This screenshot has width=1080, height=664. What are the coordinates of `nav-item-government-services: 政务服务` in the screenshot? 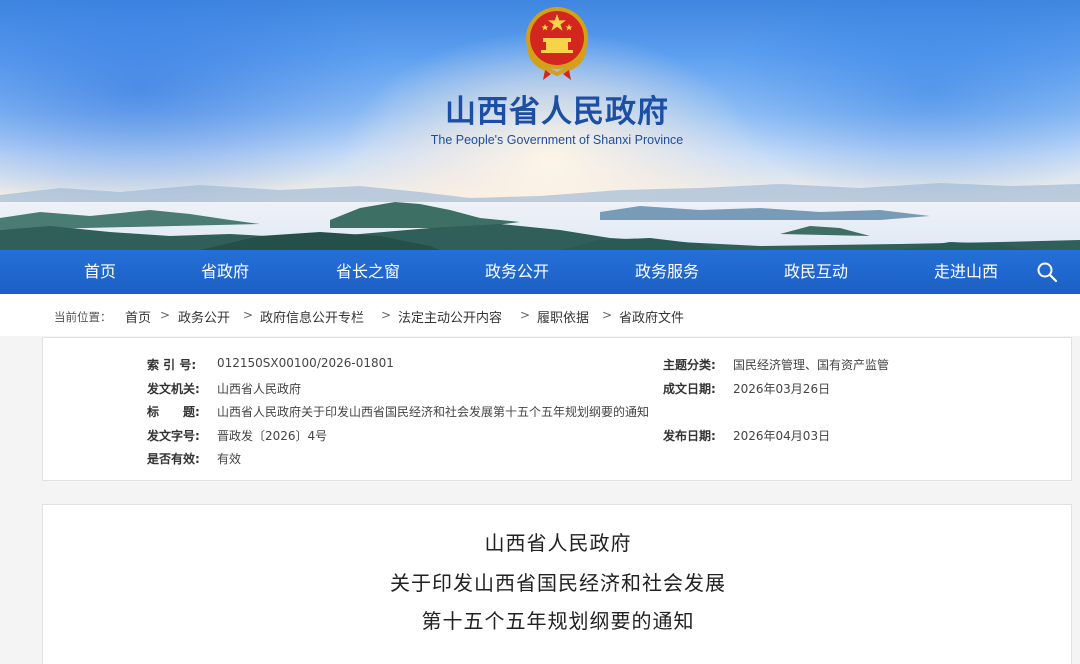 It's located at (667, 272).